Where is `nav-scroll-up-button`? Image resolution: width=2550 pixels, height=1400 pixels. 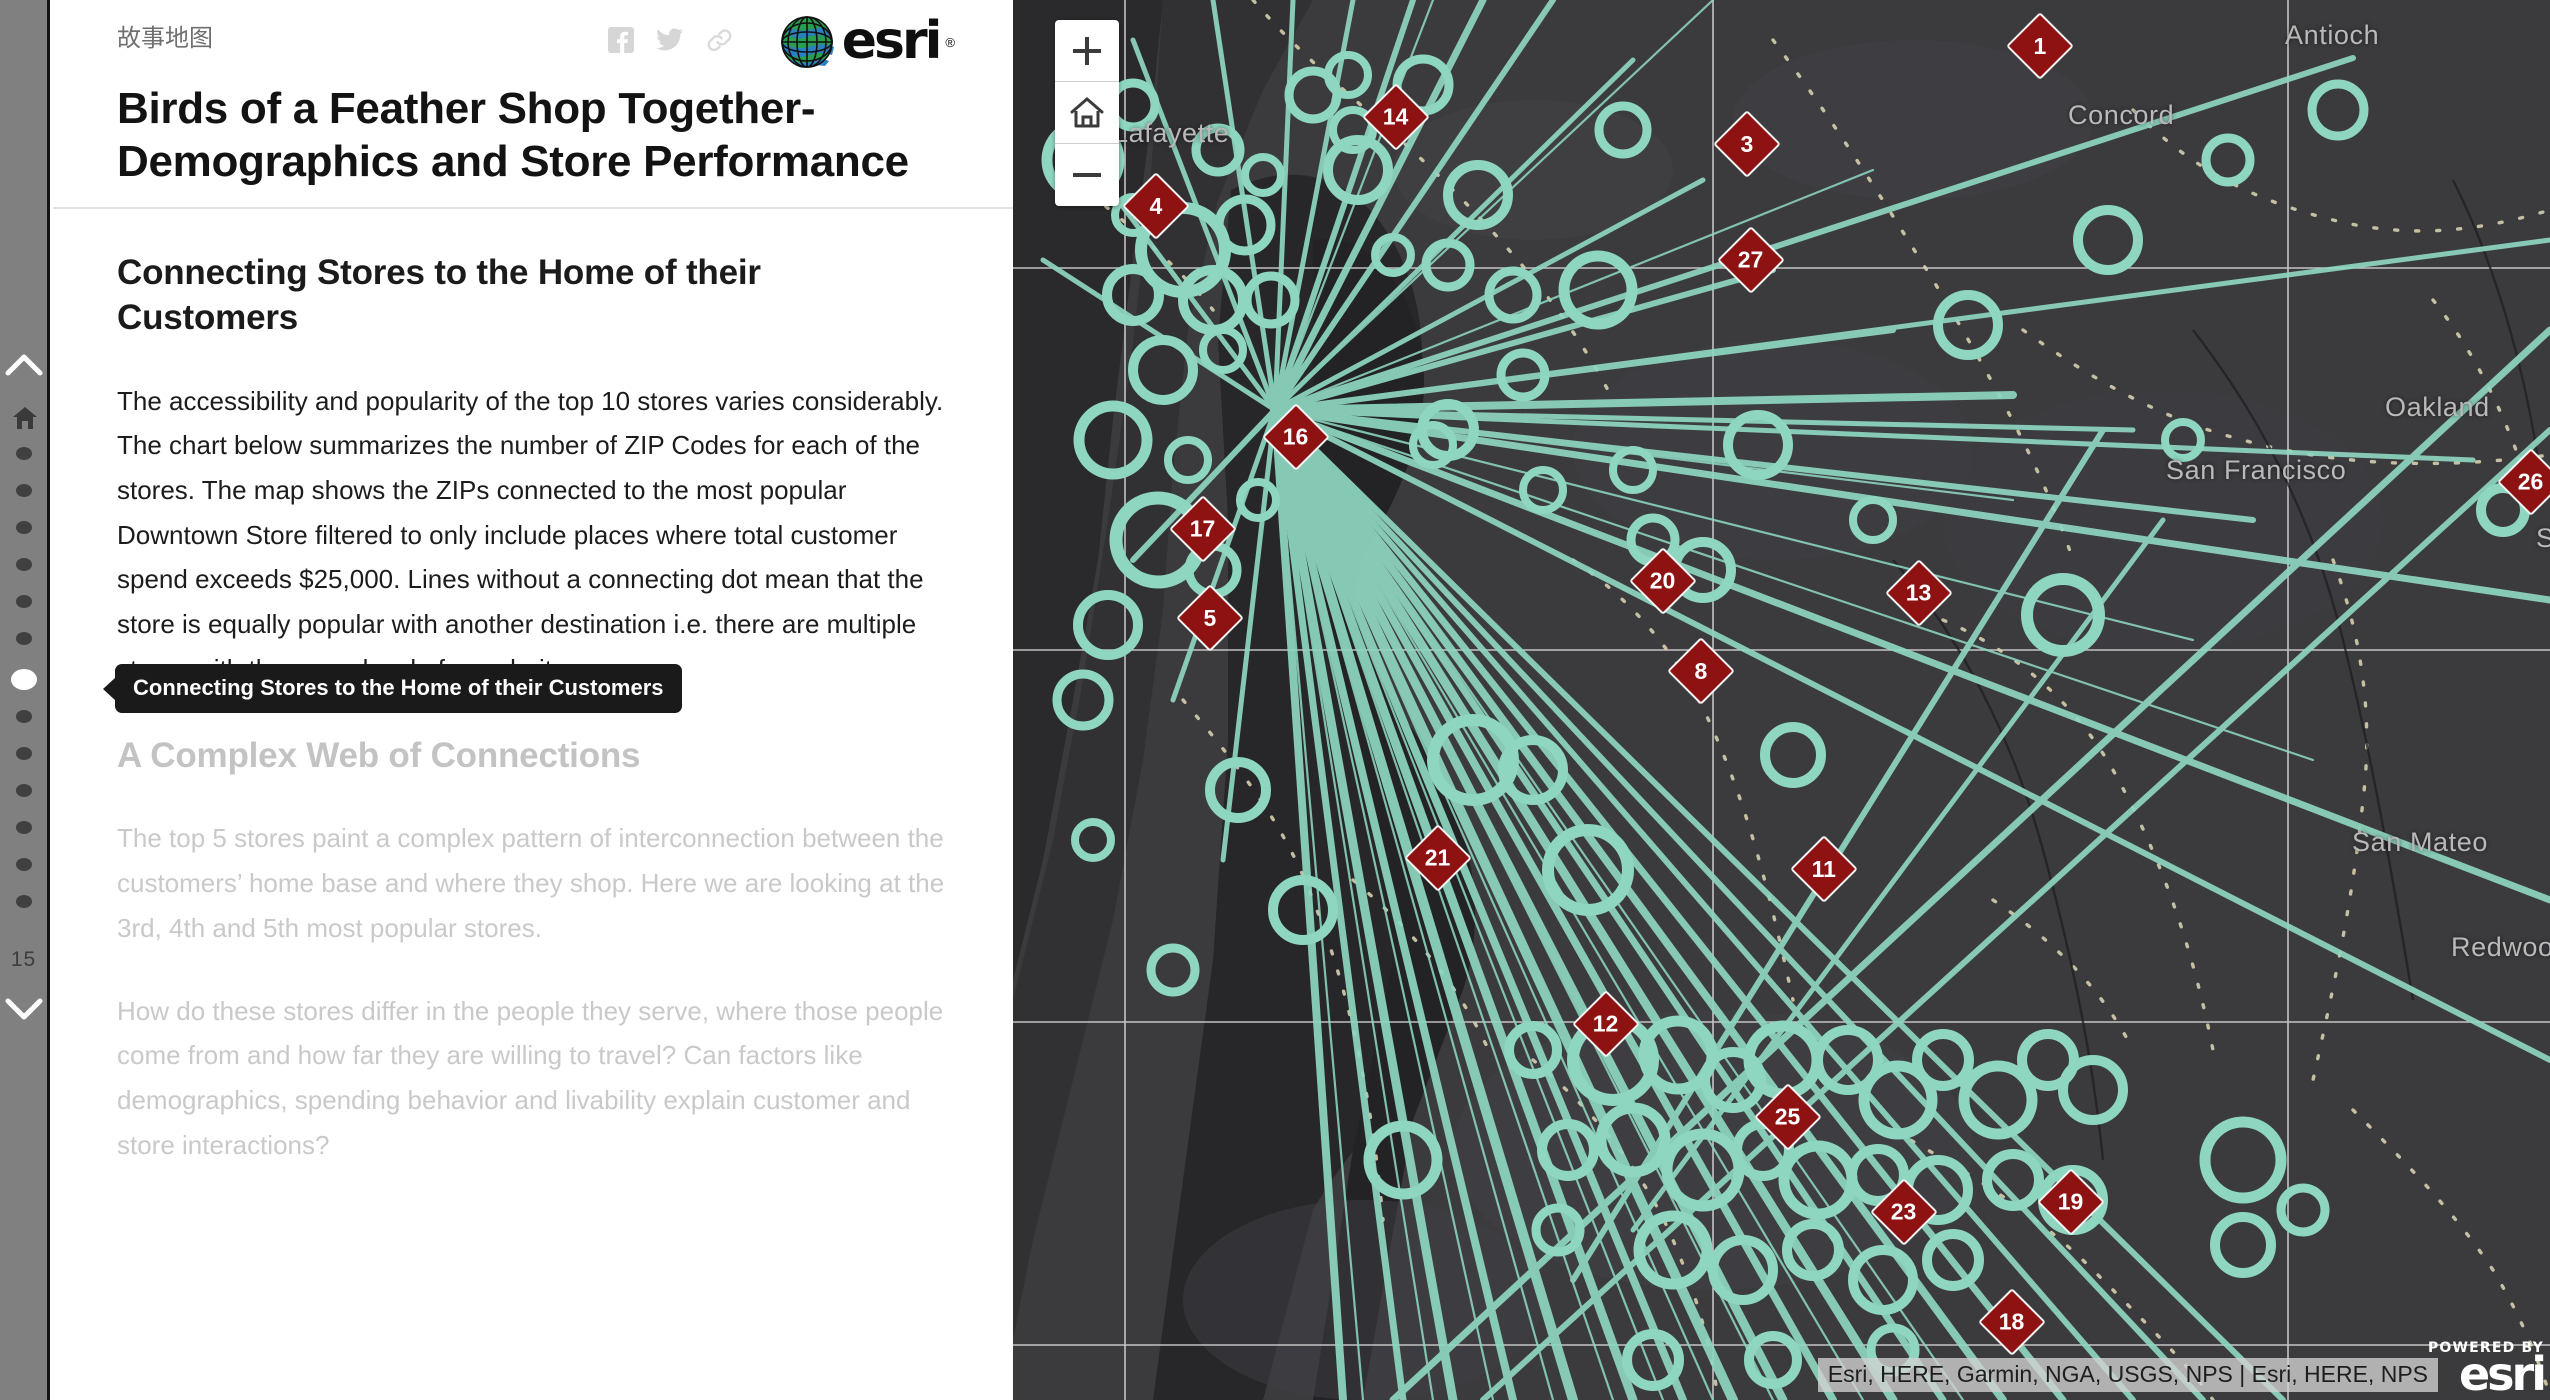
nav-scroll-up-button is located at coordinates (24, 367).